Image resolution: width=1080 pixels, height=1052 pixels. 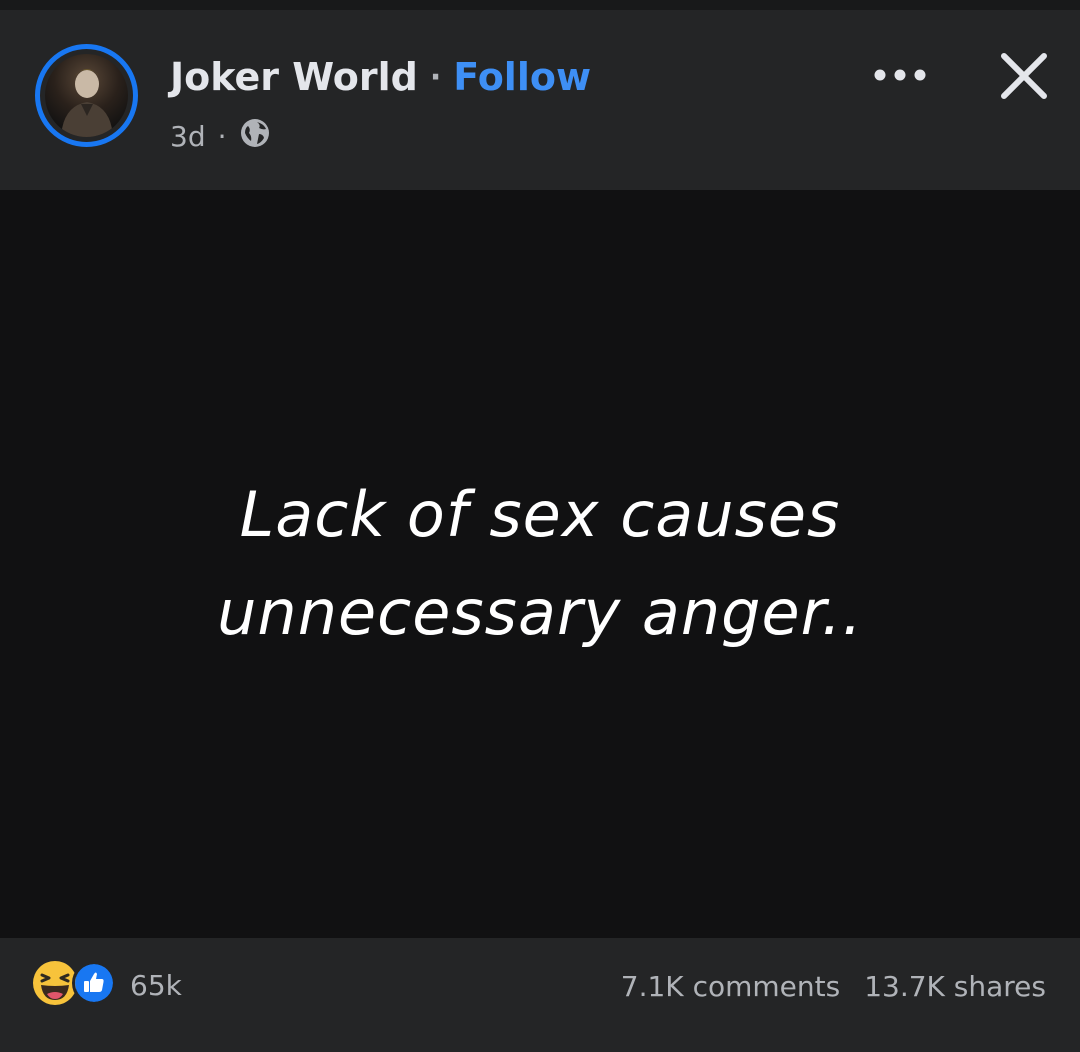 I want to click on post-meta: 3d ·, so click(x=220, y=136).